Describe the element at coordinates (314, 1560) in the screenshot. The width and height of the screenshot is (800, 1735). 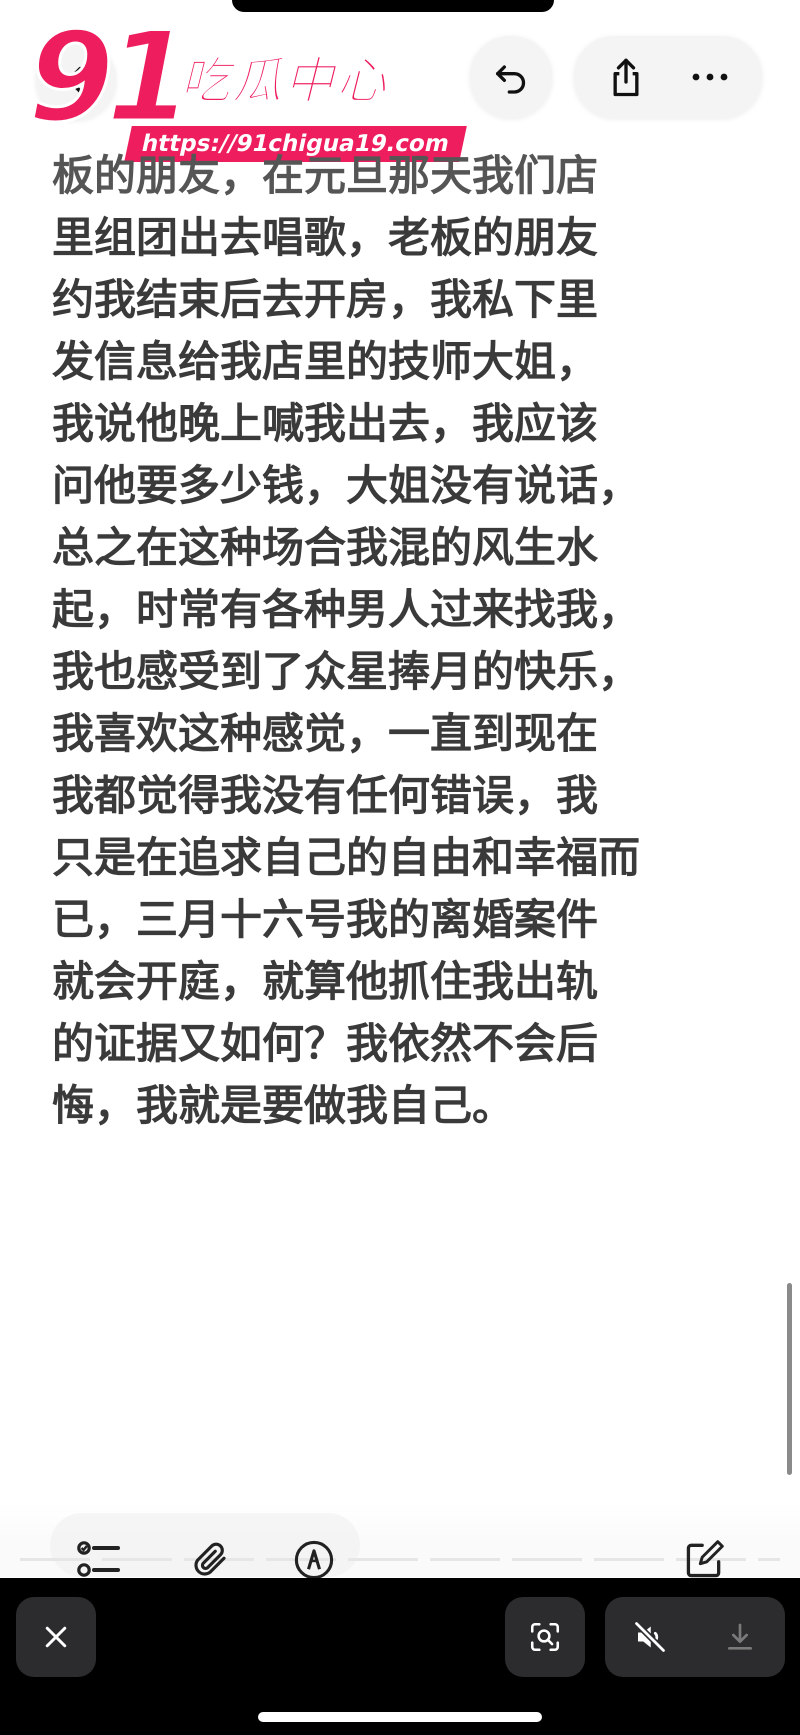
I see `markup-pen-icon` at that location.